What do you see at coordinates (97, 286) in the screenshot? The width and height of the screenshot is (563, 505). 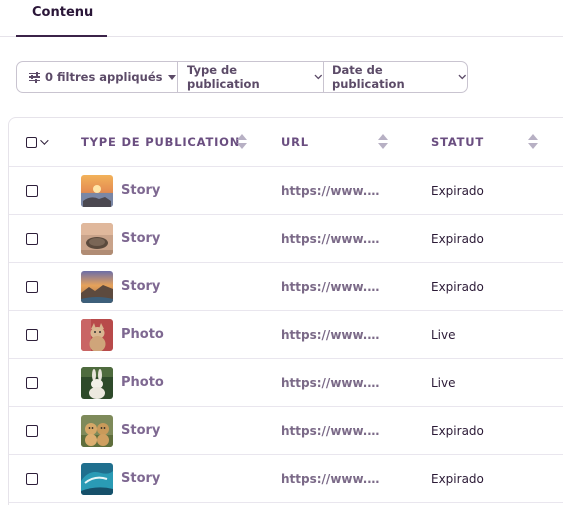 I see `coastal-cliff-thumbnail` at bounding box center [97, 286].